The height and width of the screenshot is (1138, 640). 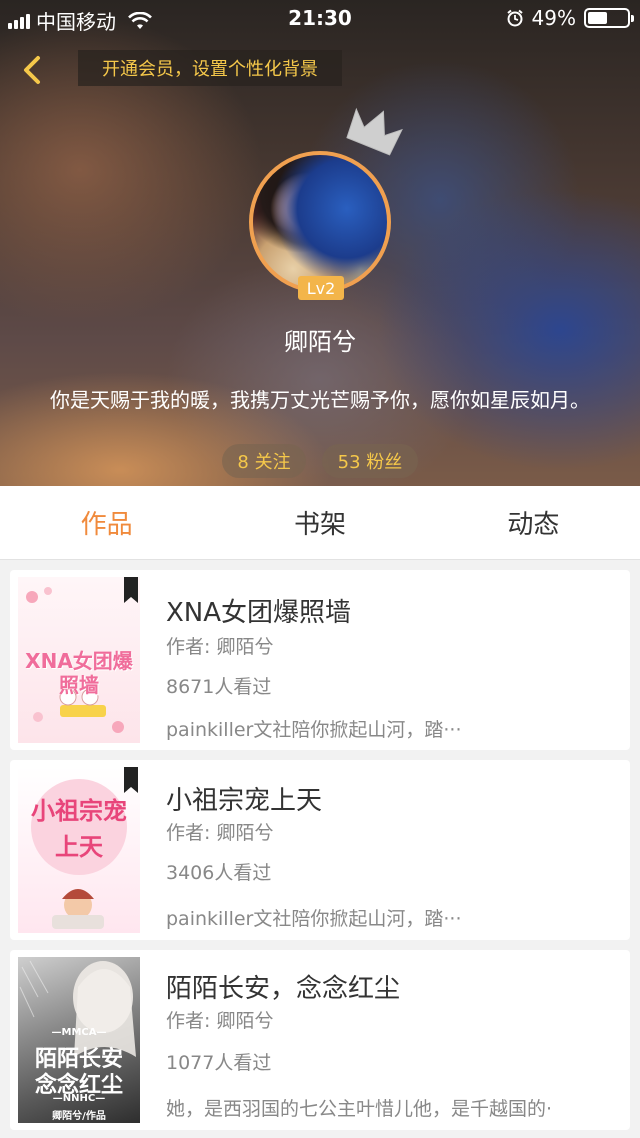 What do you see at coordinates (259, 613) in the screenshot?
I see `book-title: XNA女团爆照墙` at bounding box center [259, 613].